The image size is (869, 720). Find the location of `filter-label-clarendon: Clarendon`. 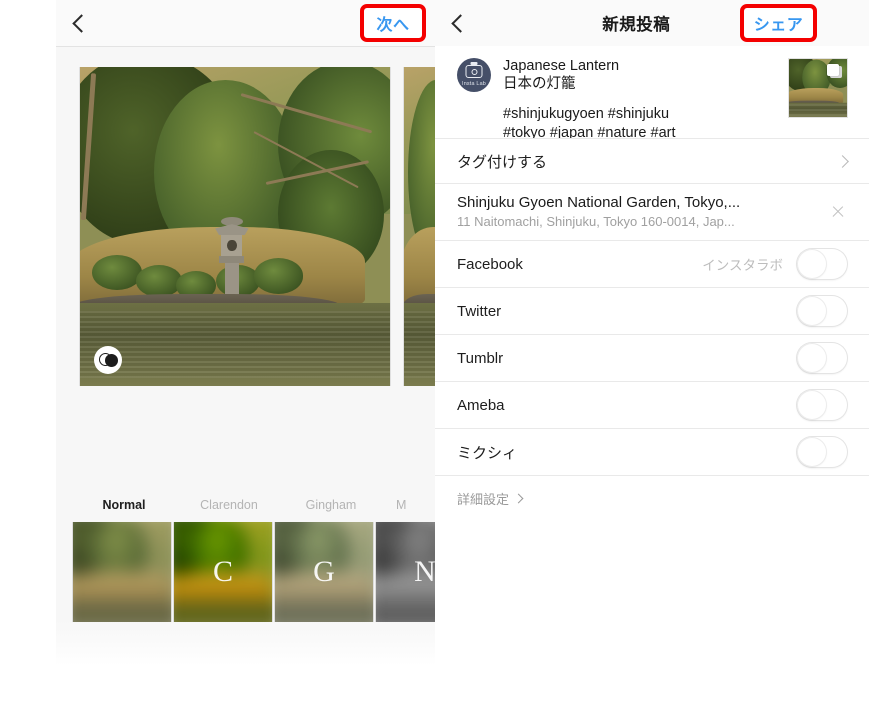

filter-label-clarendon: Clarendon is located at coordinates (229, 505).